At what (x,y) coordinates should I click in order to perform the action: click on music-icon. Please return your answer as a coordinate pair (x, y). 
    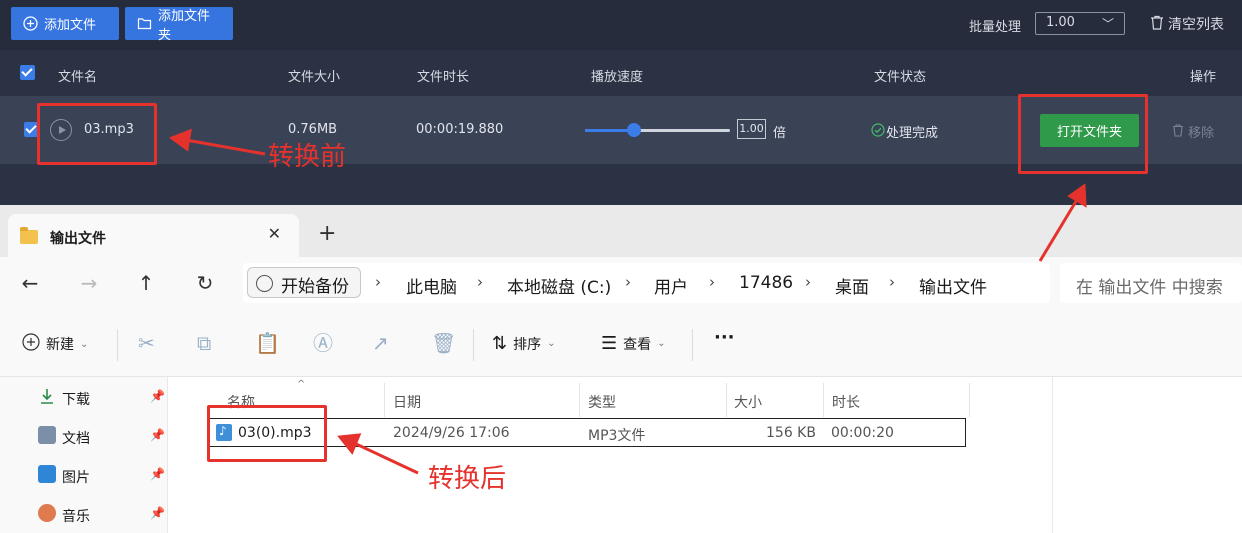
    Looking at the image, I should click on (47, 513).